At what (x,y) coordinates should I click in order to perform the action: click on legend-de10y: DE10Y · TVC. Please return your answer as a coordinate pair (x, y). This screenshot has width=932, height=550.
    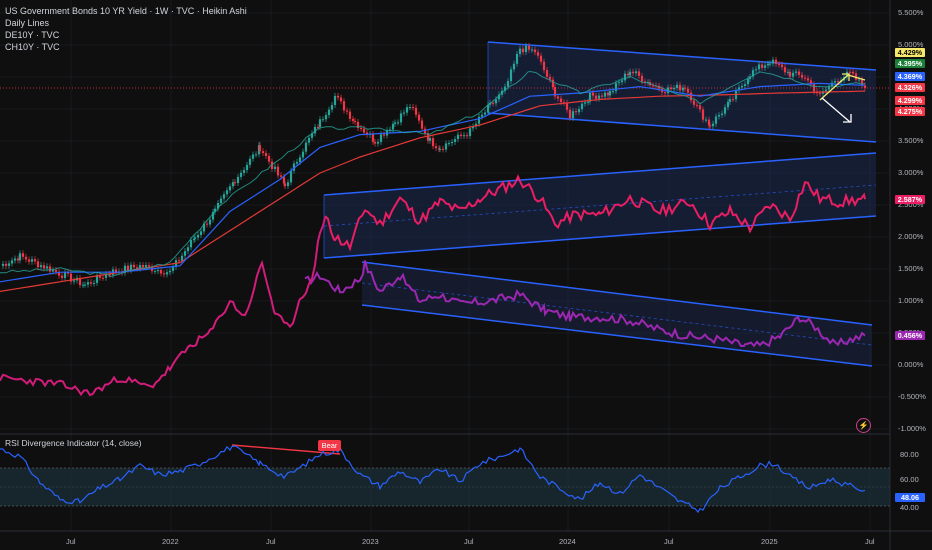
    Looking at the image, I should click on (126, 35).